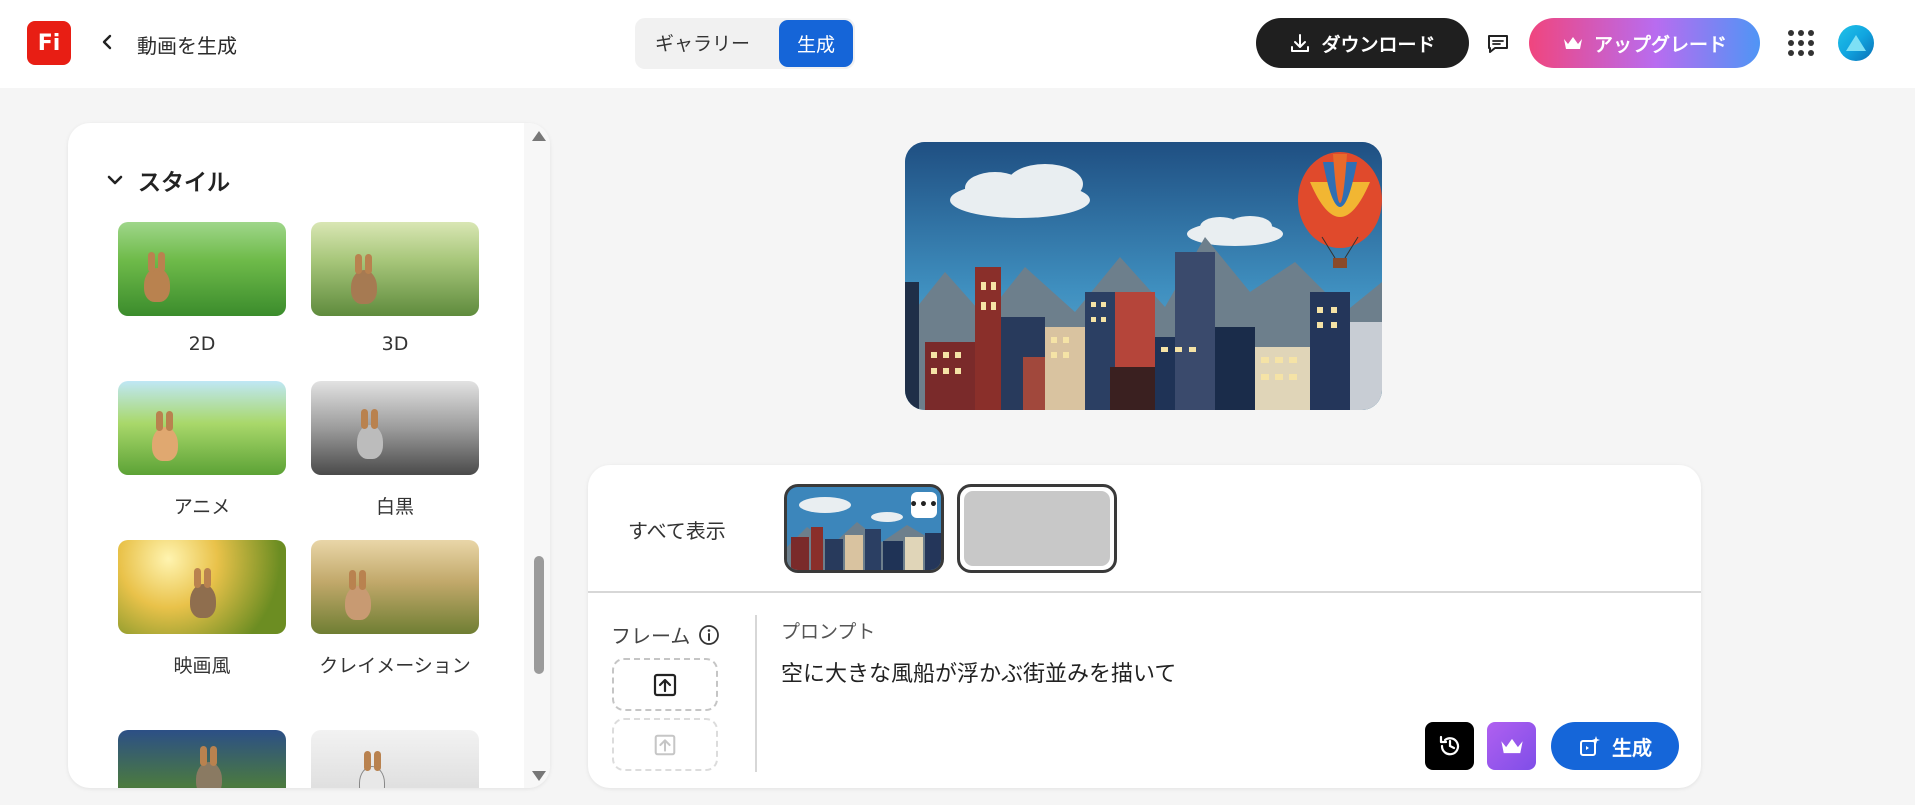 The width and height of the screenshot is (1915, 805). I want to click on download-label: ダウンロード, so click(1378, 44).